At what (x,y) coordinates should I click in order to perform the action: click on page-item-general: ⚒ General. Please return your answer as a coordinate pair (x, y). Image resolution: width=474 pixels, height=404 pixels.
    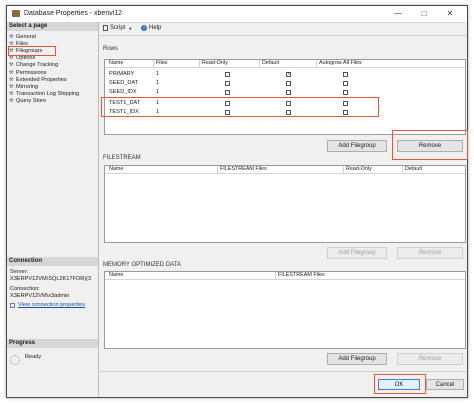
    Looking at the image, I should click on (53, 36).